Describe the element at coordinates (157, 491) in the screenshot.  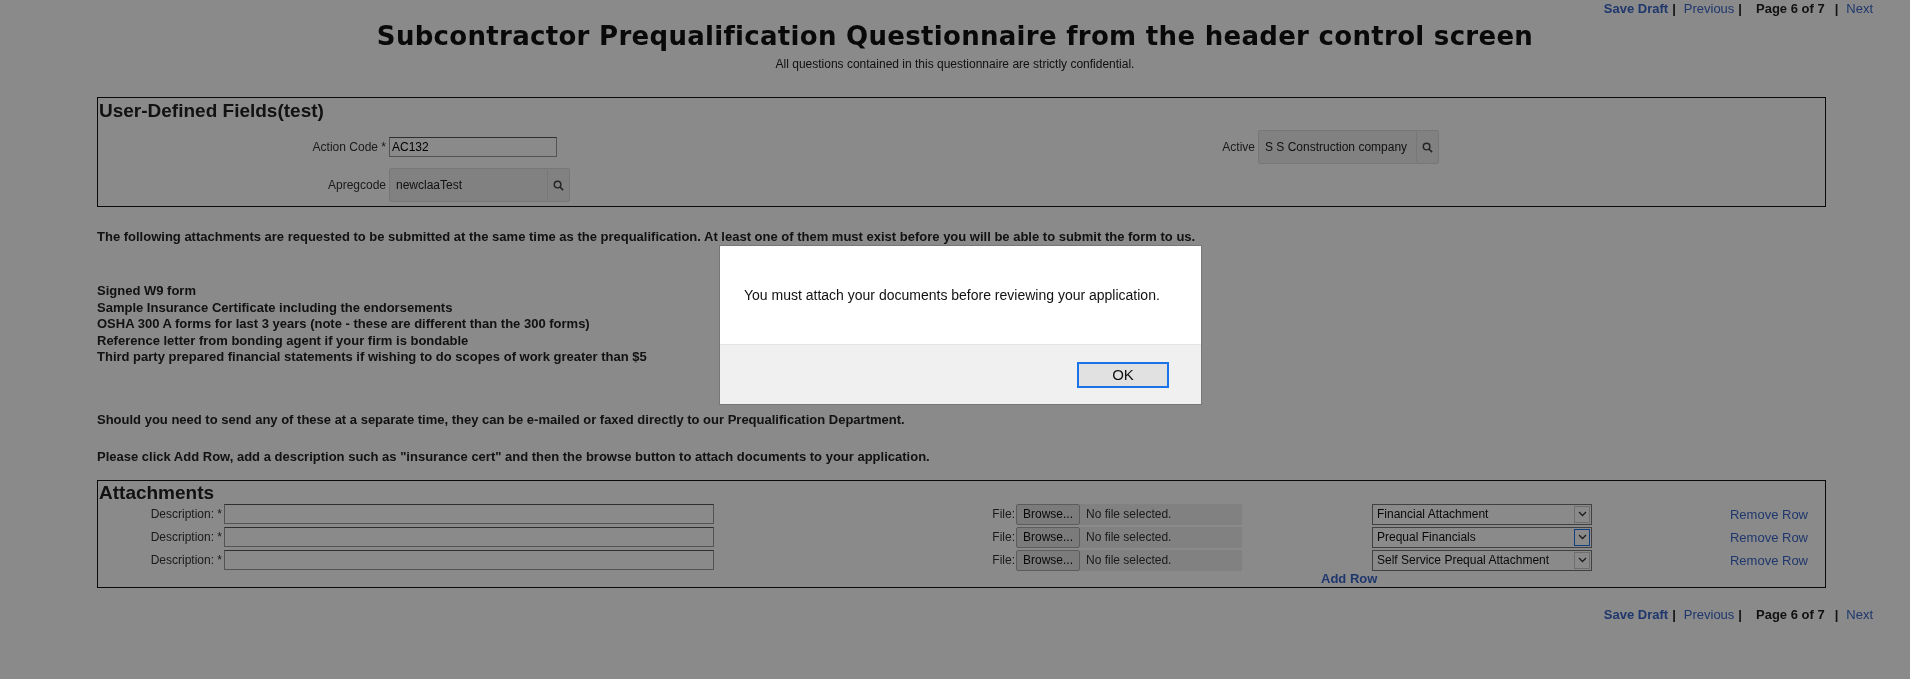
I see `section-heading: Attachments` at that location.